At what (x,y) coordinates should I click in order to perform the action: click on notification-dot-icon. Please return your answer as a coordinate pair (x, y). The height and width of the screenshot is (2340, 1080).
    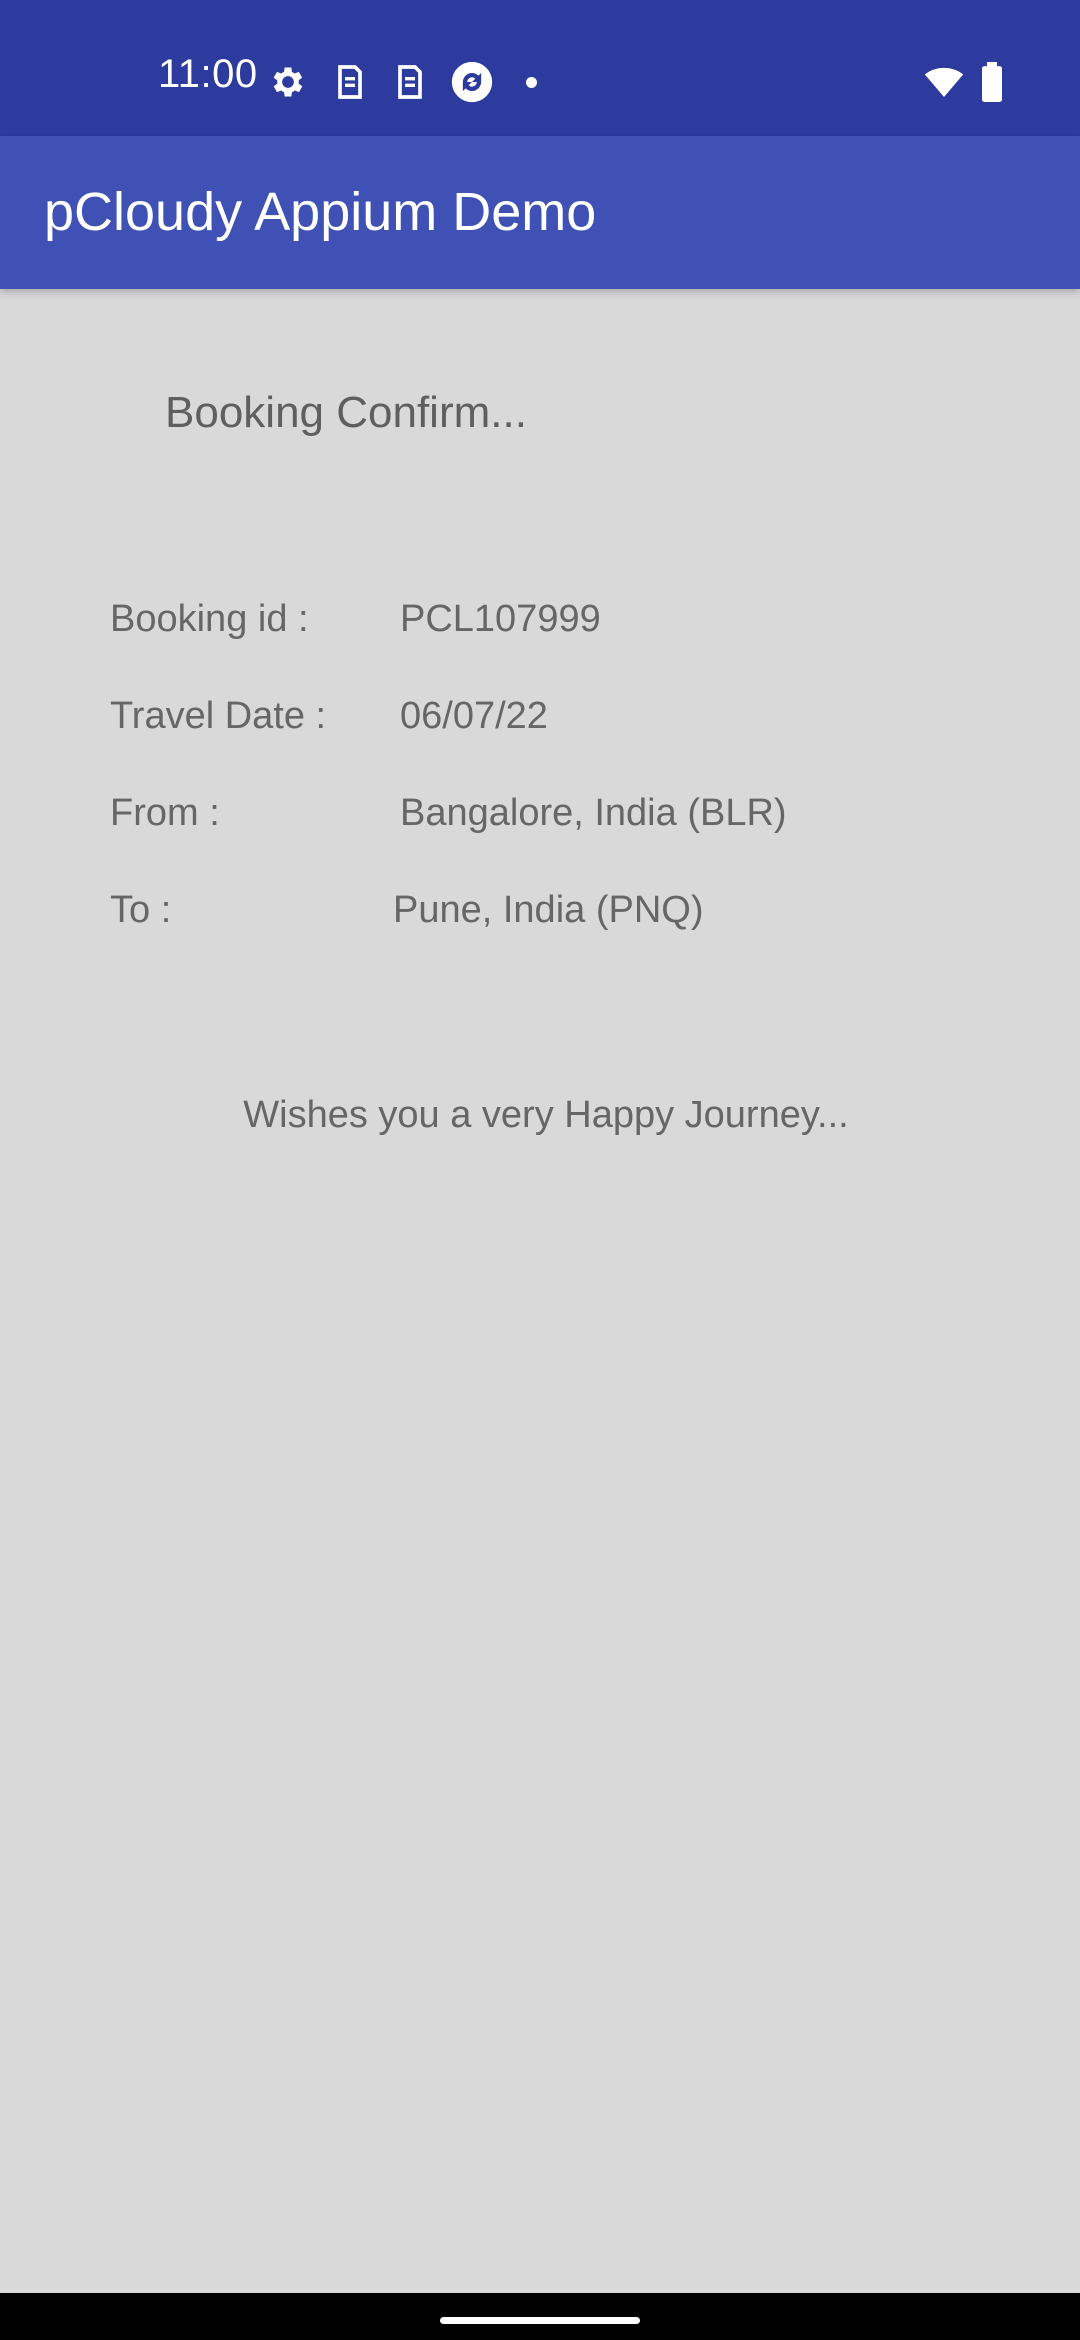
    Looking at the image, I should click on (531, 82).